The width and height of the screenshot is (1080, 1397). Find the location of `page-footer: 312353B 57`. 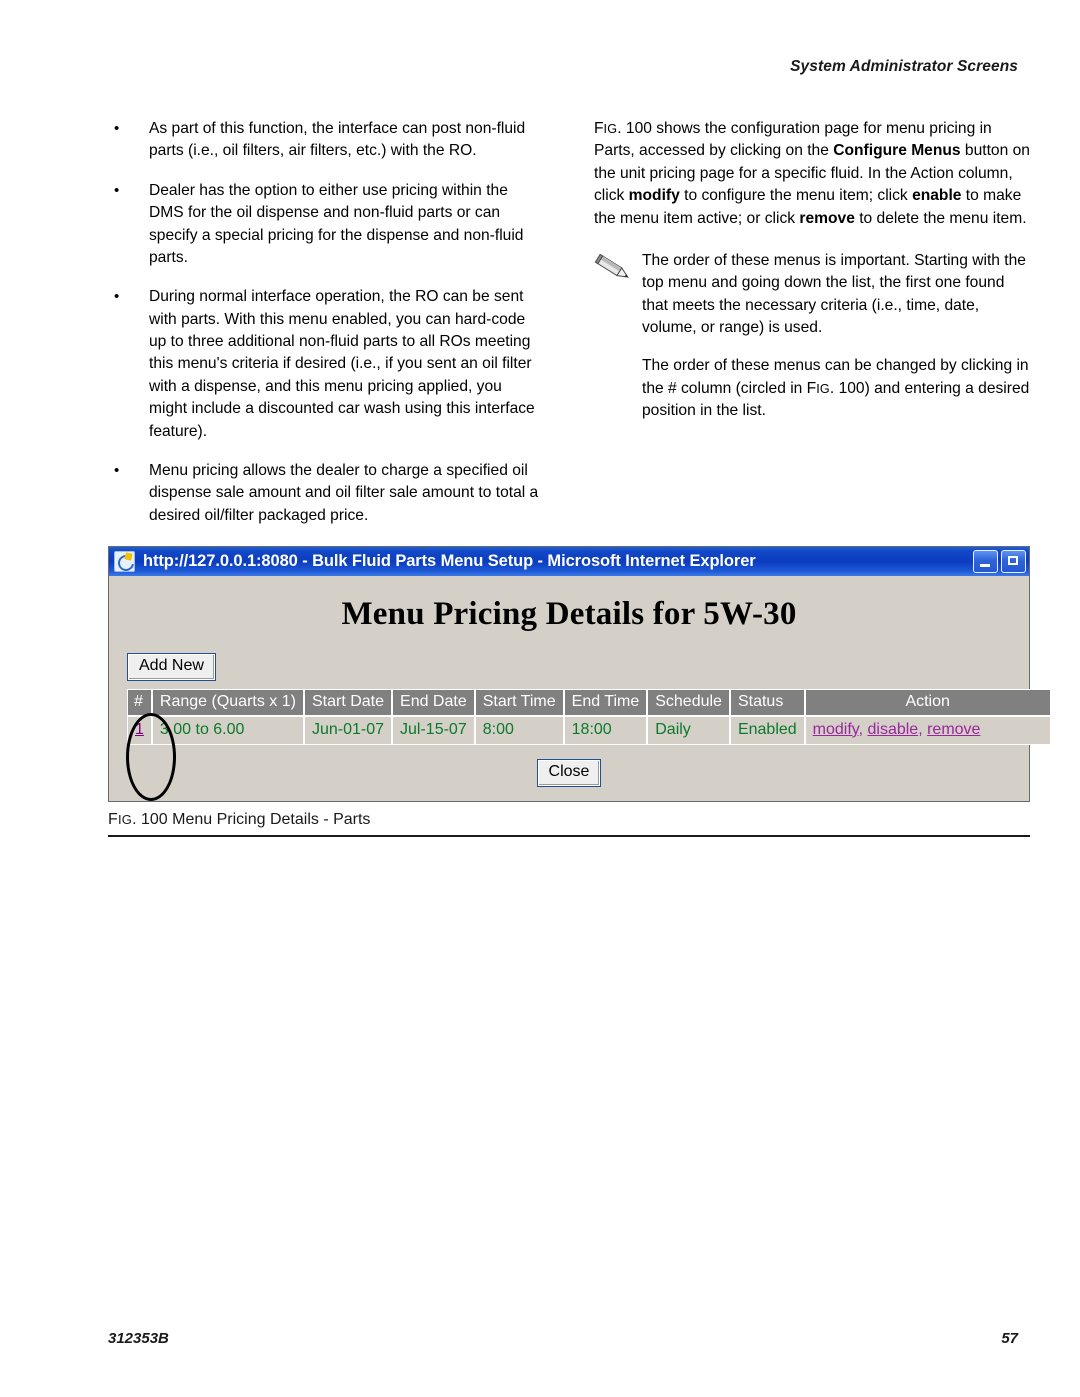

page-footer: 312353B 57 is located at coordinates (563, 1338).